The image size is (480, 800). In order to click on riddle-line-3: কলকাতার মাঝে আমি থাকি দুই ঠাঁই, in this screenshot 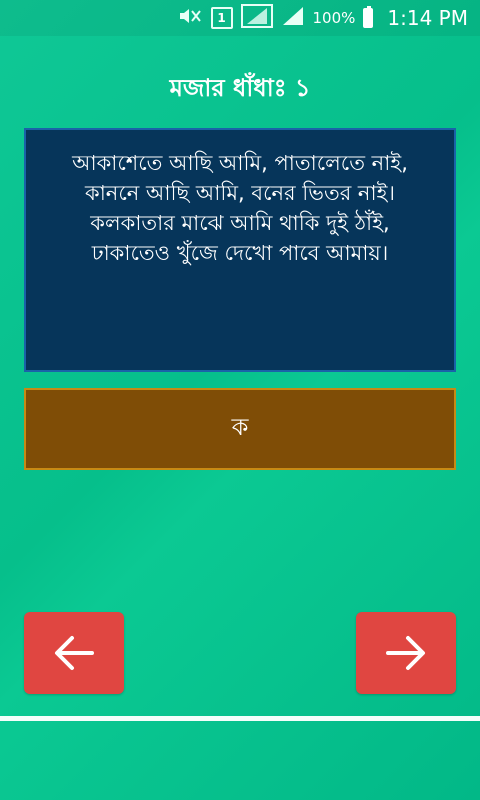, I will do `click(240, 223)`.